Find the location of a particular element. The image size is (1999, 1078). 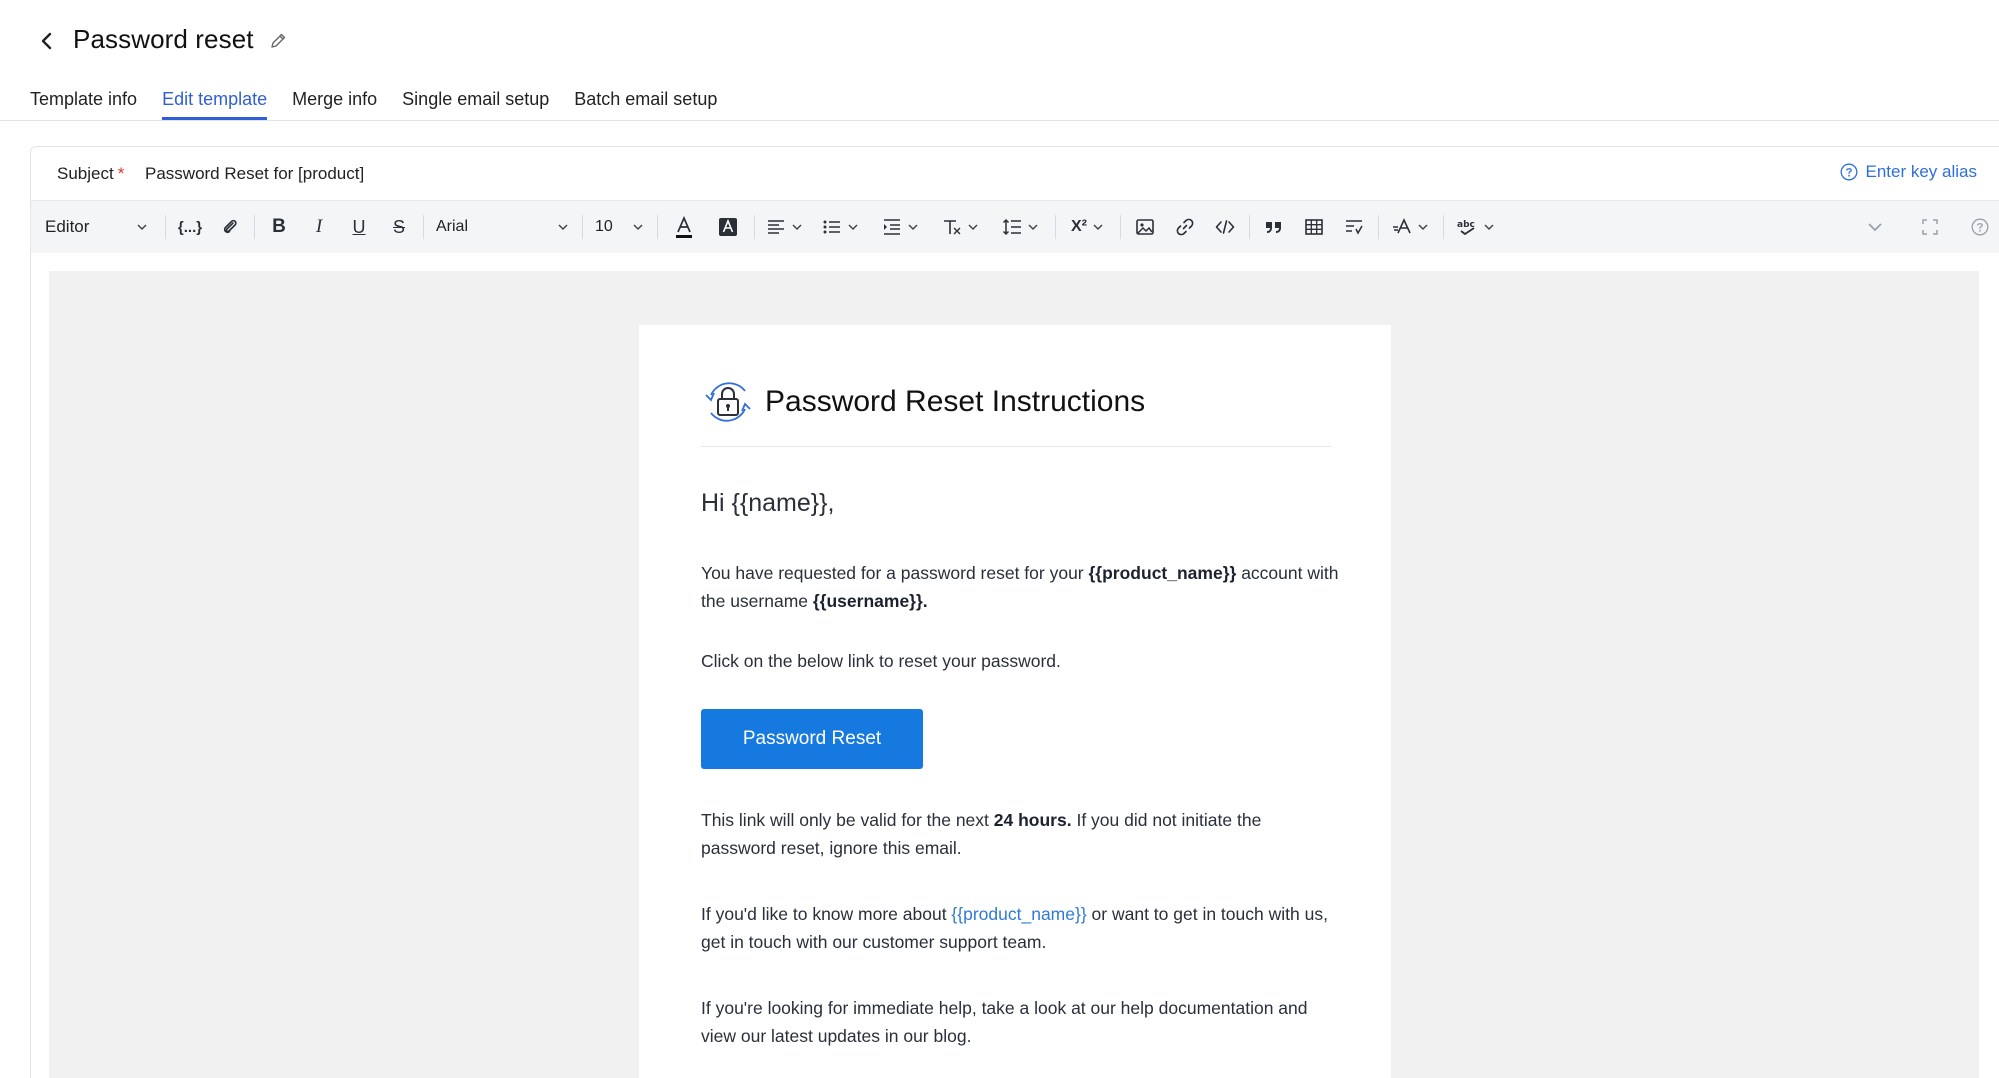

underline-icon: U is located at coordinates (359, 226).